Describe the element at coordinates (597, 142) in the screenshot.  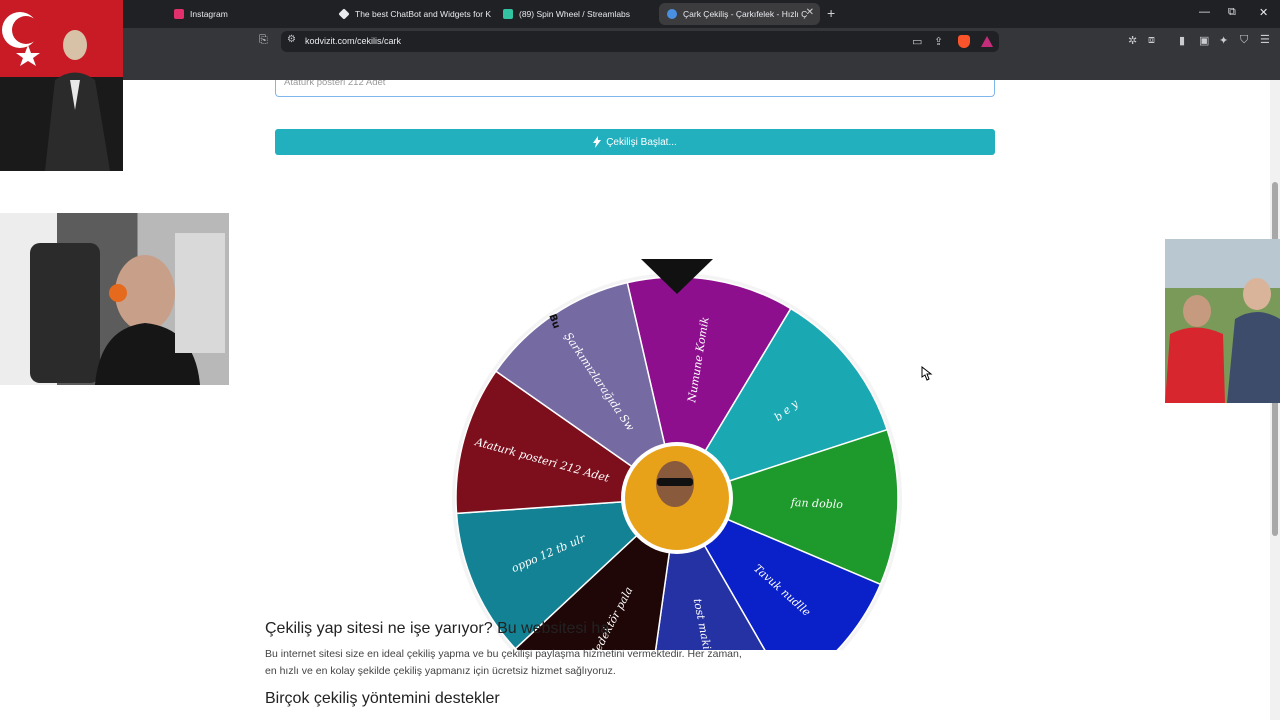
I see `lightning-bolt-icon` at that location.